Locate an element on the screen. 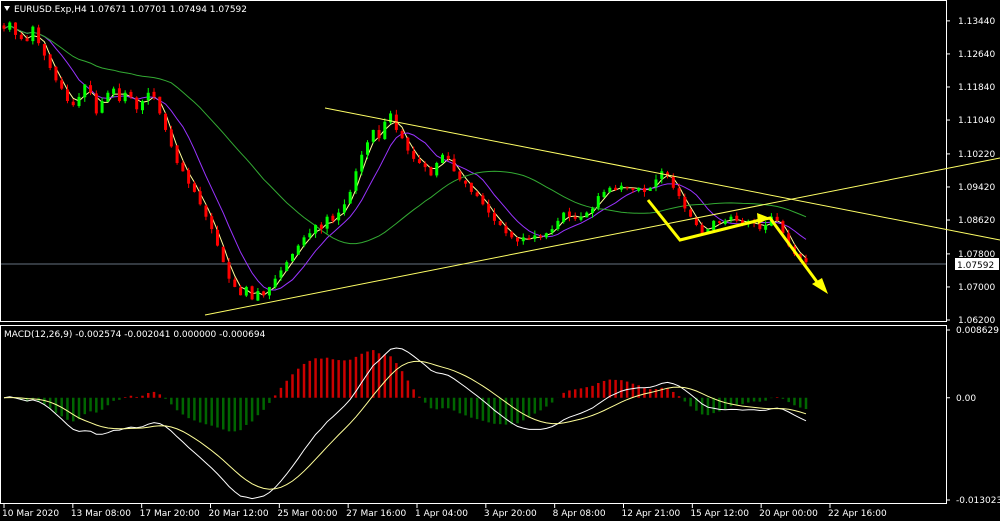 The height and width of the screenshot is (521, 1000). price-tick-label: 1.06200 is located at coordinates (976, 321).